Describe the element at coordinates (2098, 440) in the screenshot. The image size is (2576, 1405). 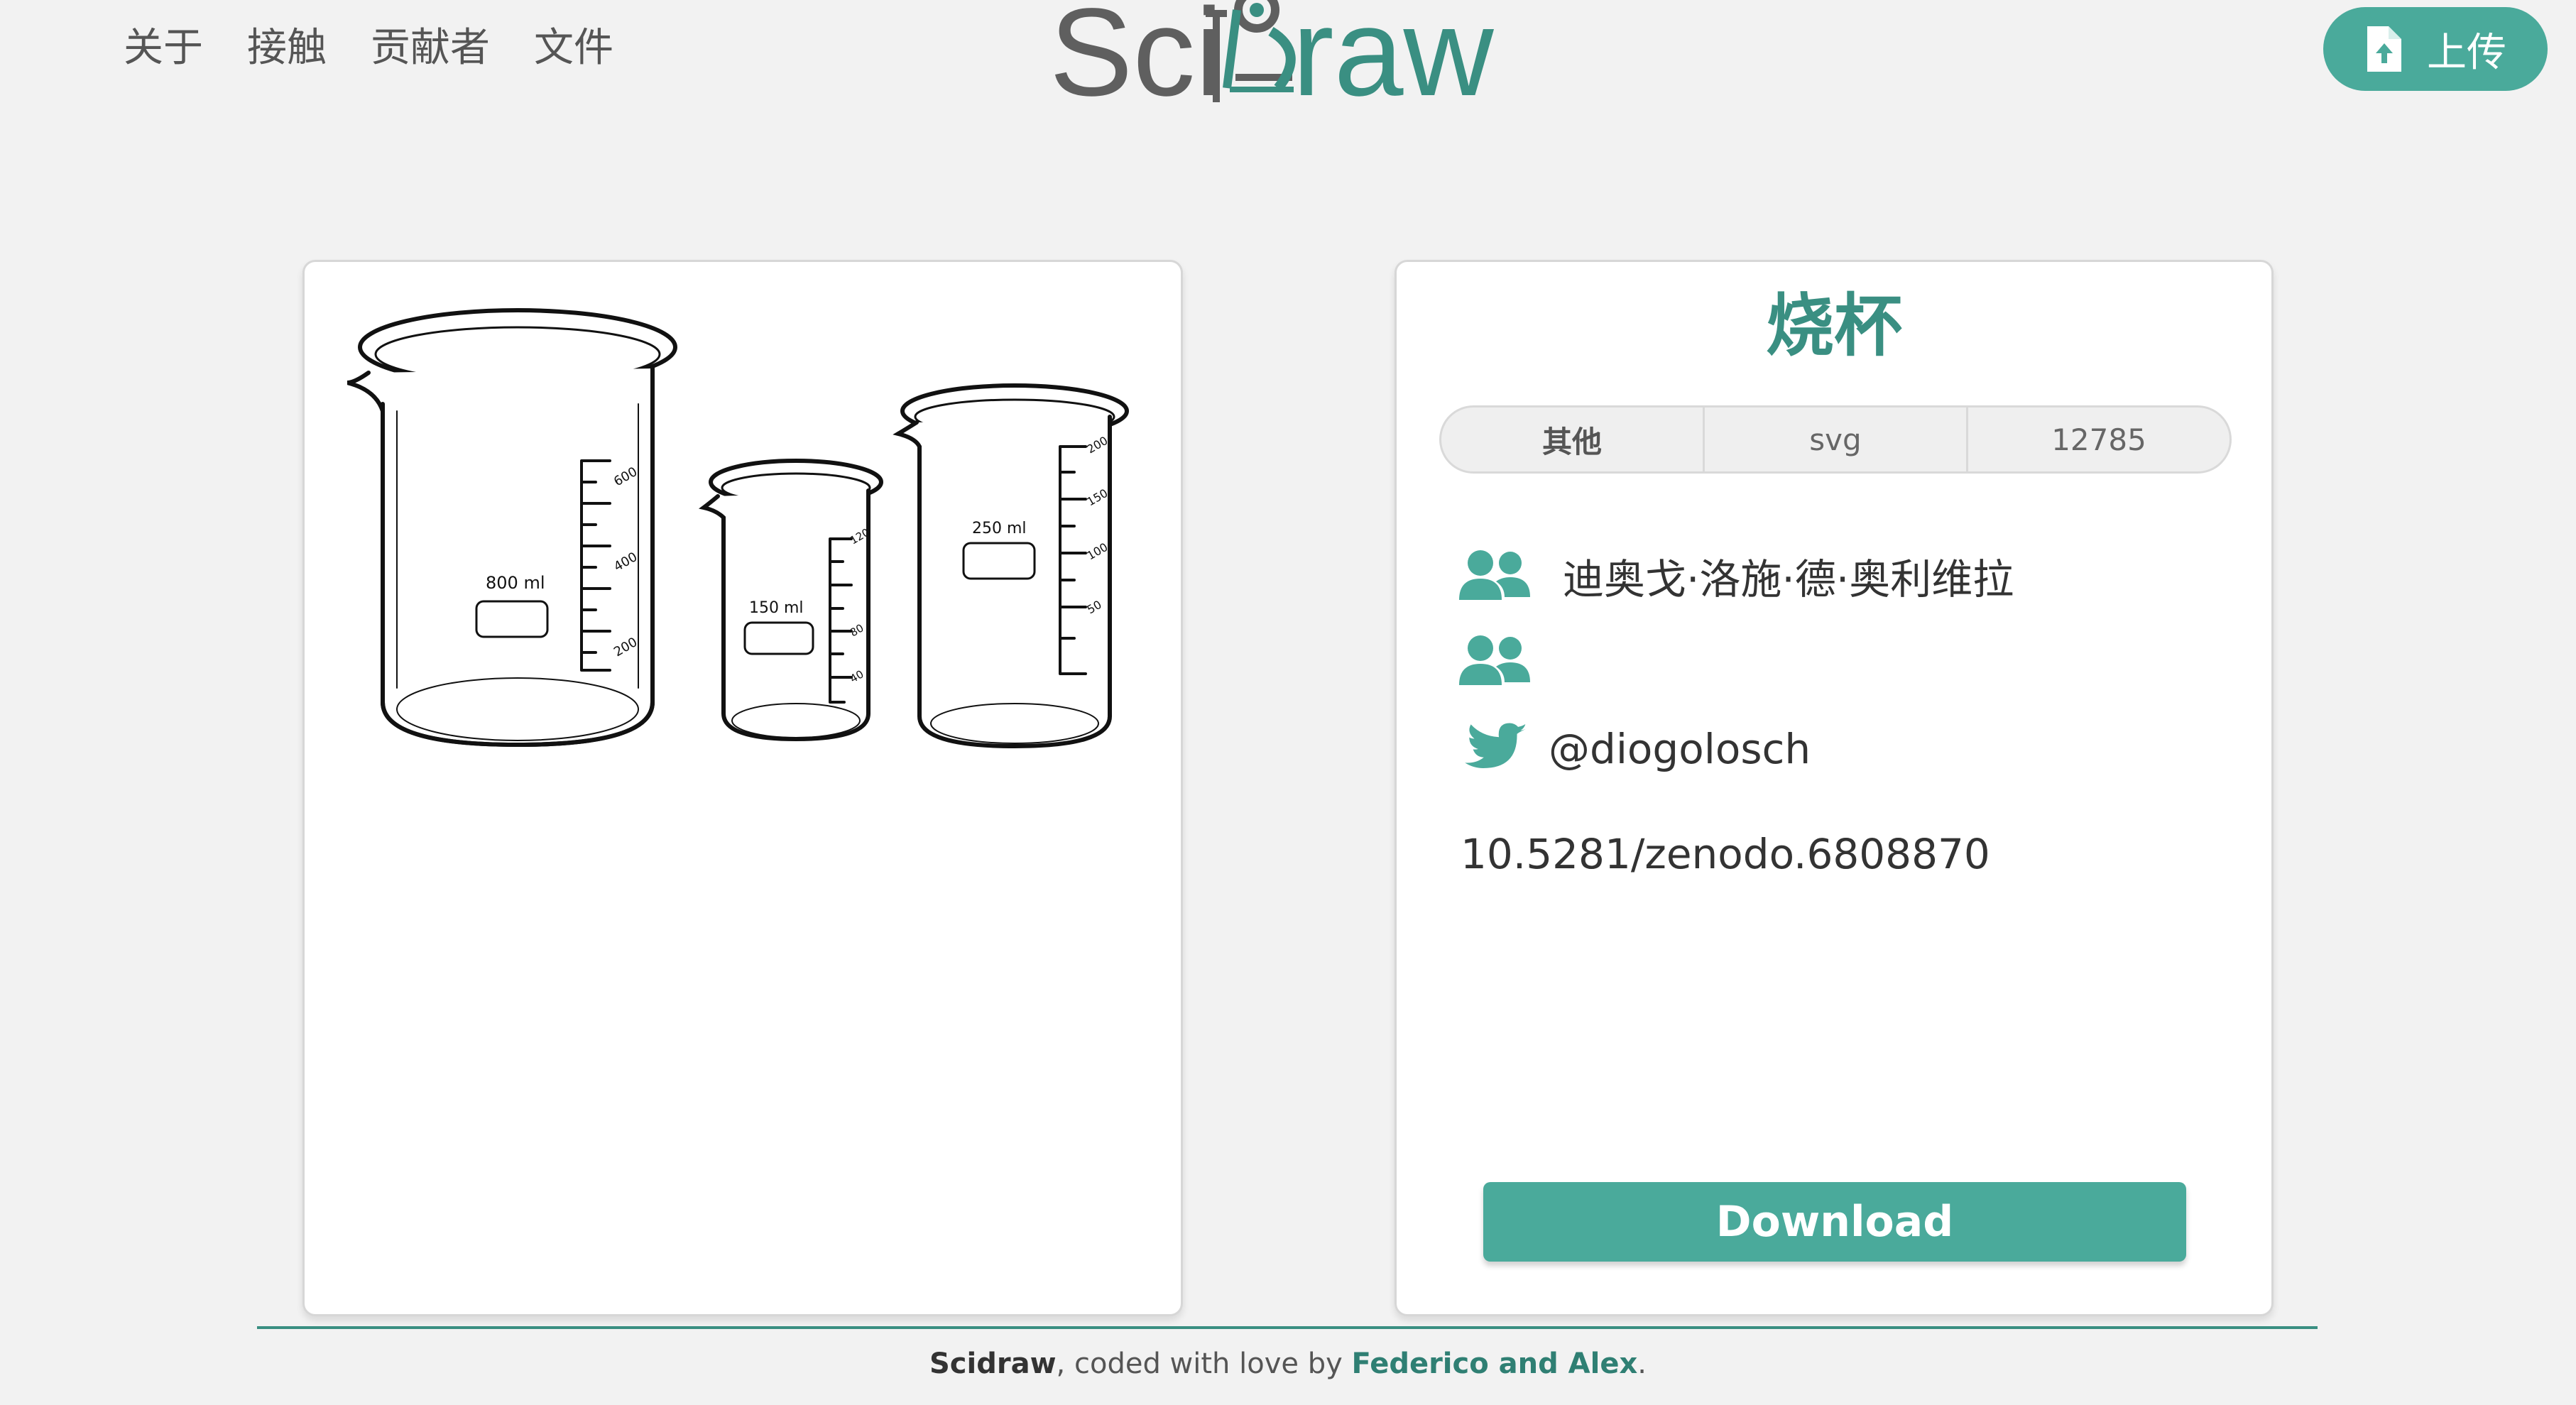
I see `id-badge: 12785` at that location.